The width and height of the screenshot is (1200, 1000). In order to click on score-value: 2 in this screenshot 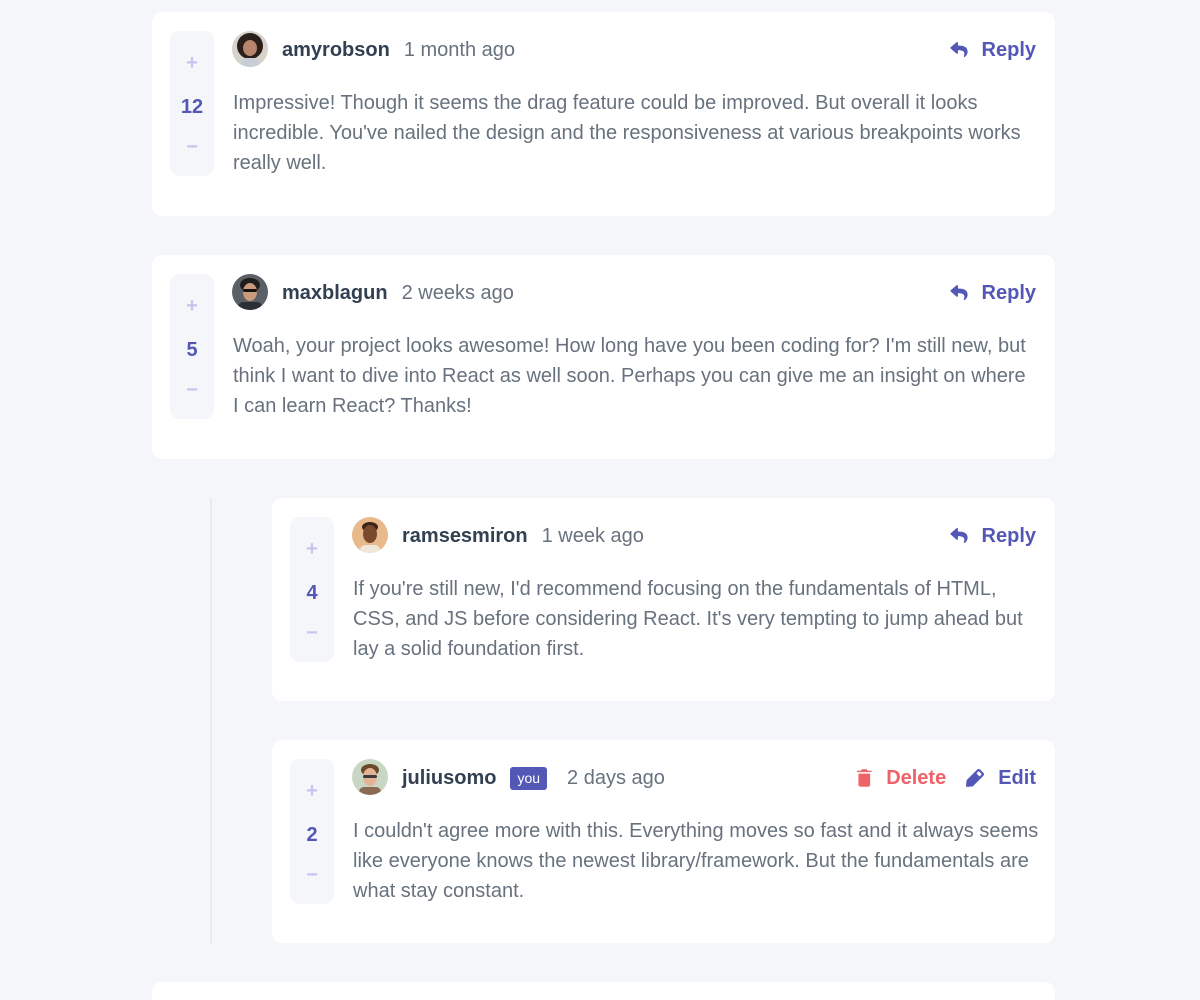, I will do `click(312, 835)`.